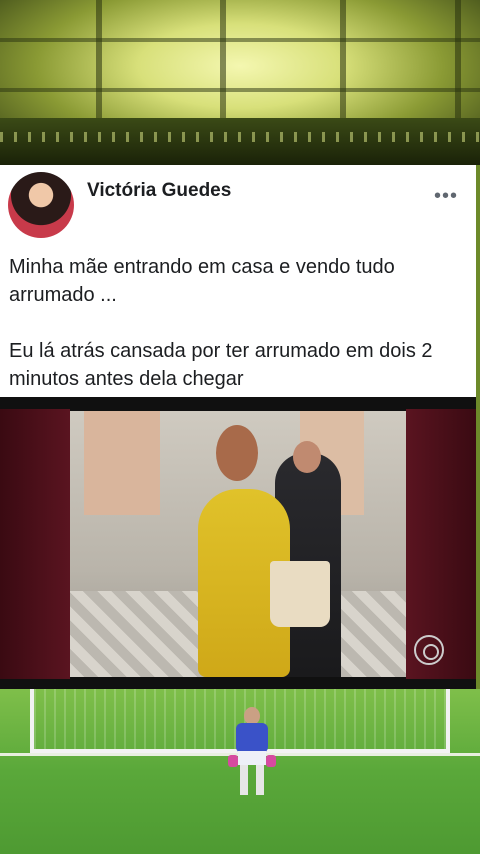  What do you see at coordinates (122, 463) in the screenshot?
I see `graffiti-pillar` at bounding box center [122, 463].